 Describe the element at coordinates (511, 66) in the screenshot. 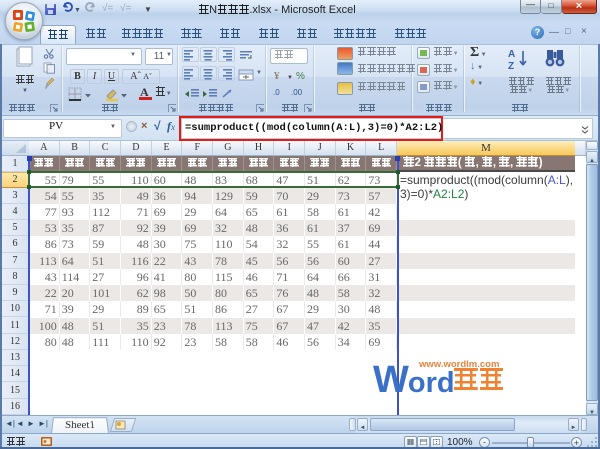

I see `svg-text: Z` at that location.